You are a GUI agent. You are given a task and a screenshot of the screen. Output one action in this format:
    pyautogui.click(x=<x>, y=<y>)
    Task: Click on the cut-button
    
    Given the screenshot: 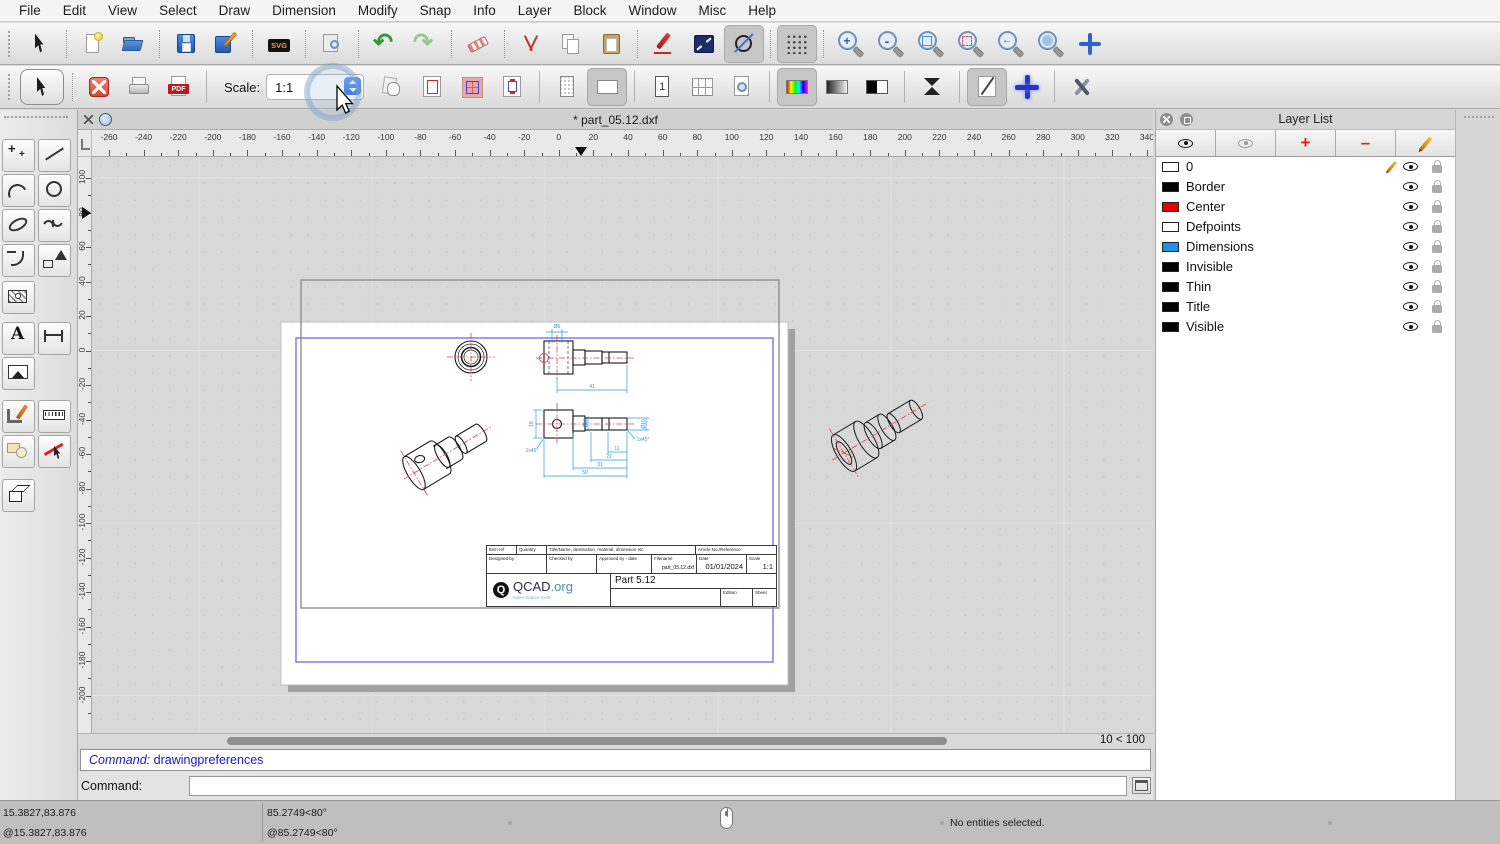 What is the action you would take?
    pyautogui.click(x=531, y=44)
    